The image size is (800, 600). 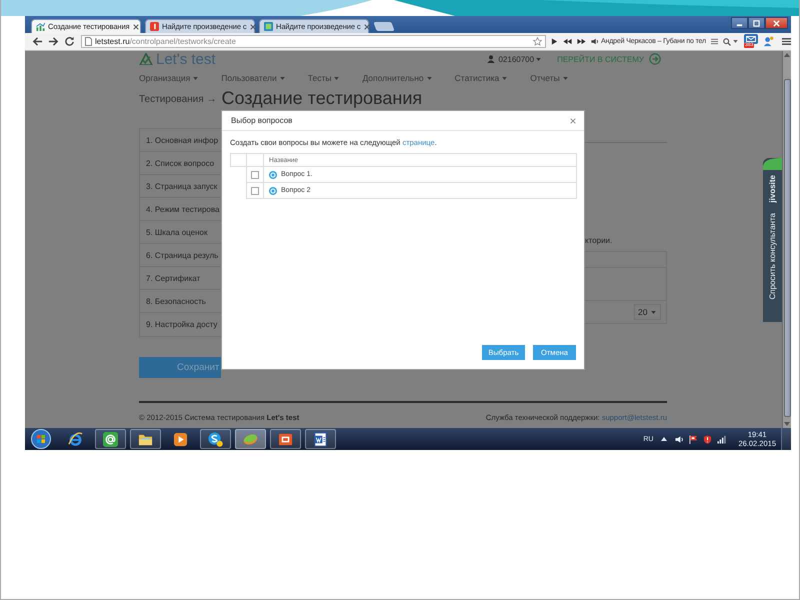 What do you see at coordinates (739, 23) in the screenshot?
I see `minimize-button` at bounding box center [739, 23].